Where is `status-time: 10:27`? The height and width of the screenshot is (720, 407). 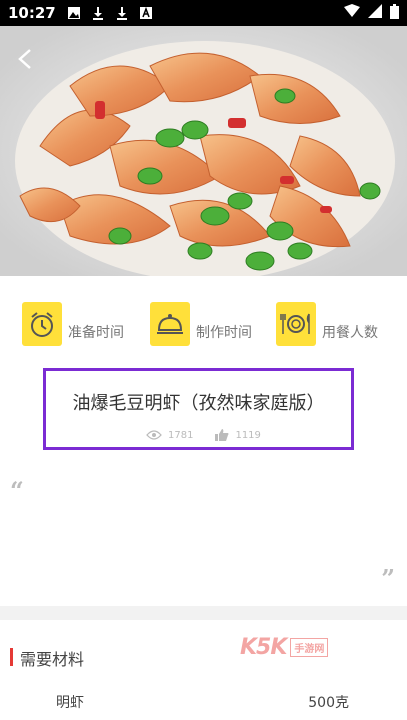 status-time: 10:27 is located at coordinates (32, 13).